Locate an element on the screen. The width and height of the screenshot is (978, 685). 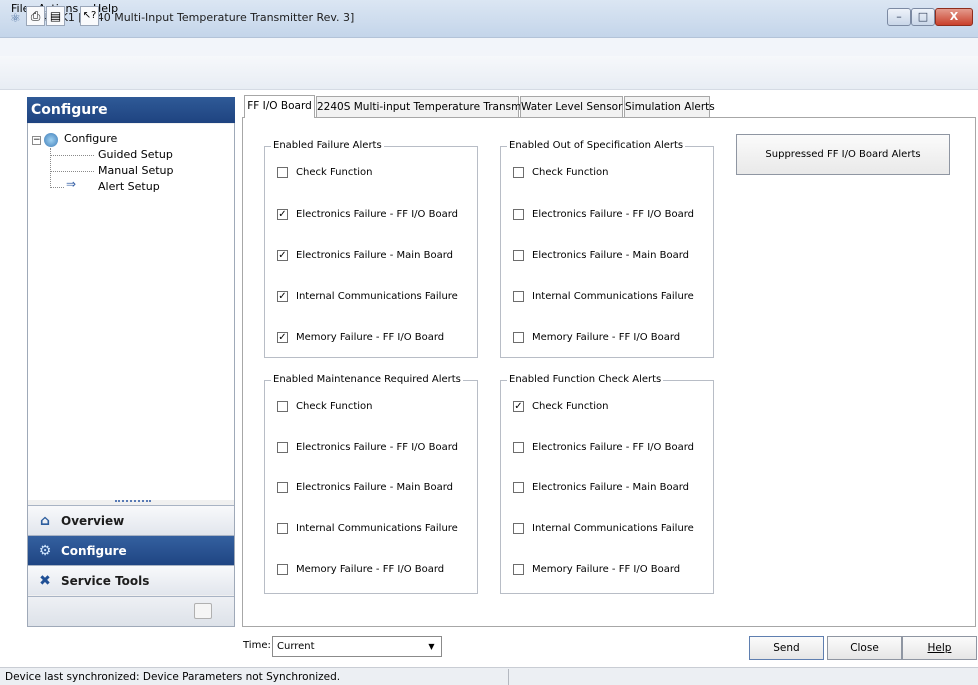
tree-item-configure: Configure is located at coordinates (90, 138).